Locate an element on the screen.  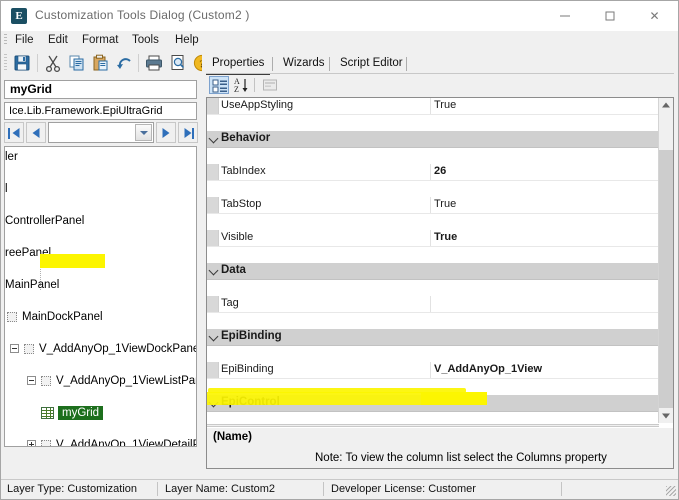
window-title: Customization Tools Dialog (Custom2 ) is located at coordinates (142, 15).